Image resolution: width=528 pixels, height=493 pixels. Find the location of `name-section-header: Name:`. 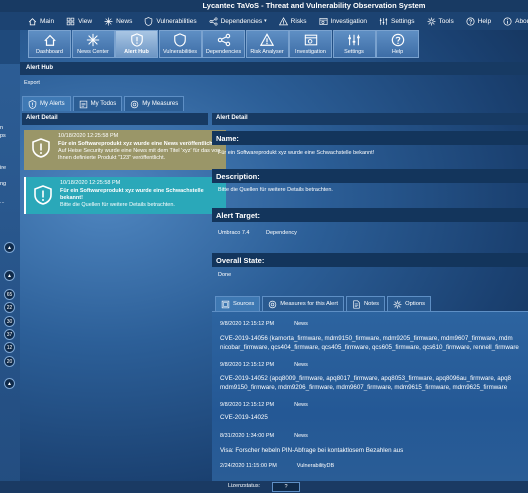

name-section-header: Name: is located at coordinates (370, 138).